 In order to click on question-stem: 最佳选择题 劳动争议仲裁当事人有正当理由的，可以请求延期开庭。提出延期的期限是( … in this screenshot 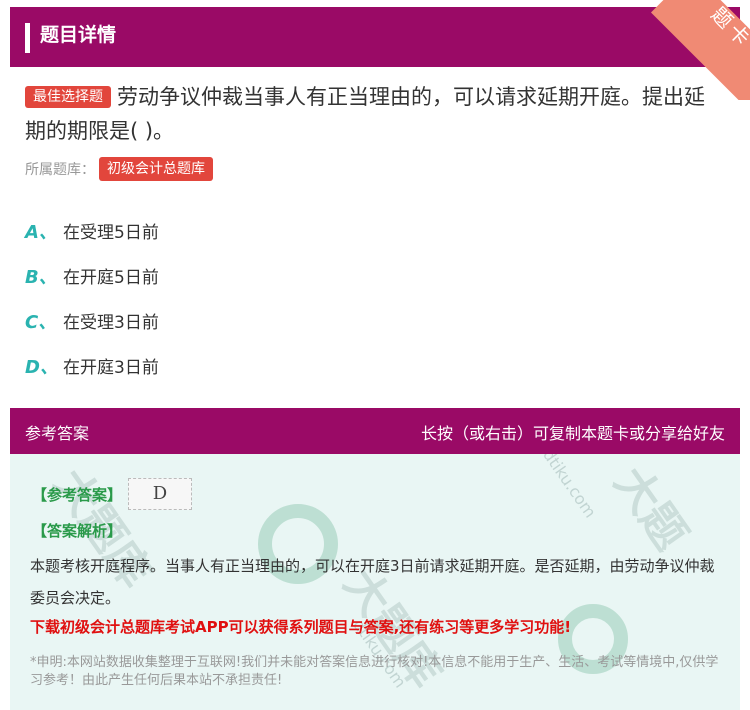, I will do `click(375, 114)`.